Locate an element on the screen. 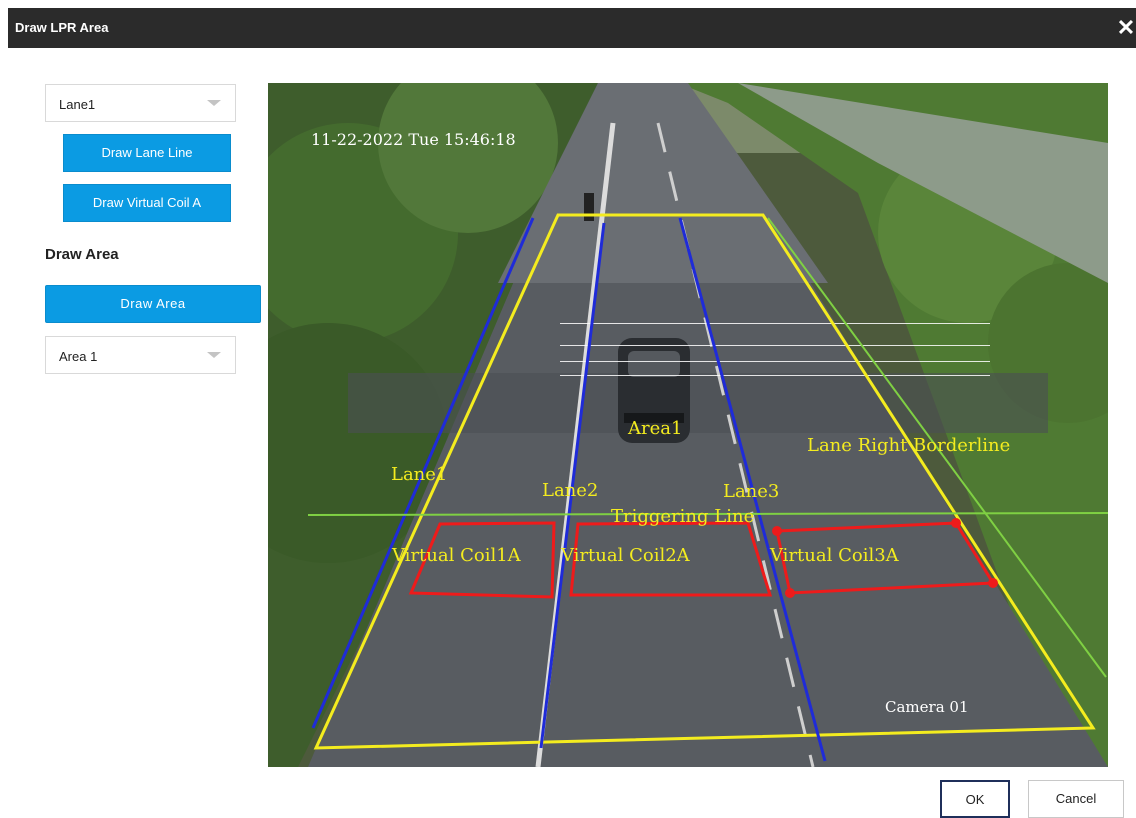 The height and width of the screenshot is (818, 1136). ok-button: OK is located at coordinates (975, 799).